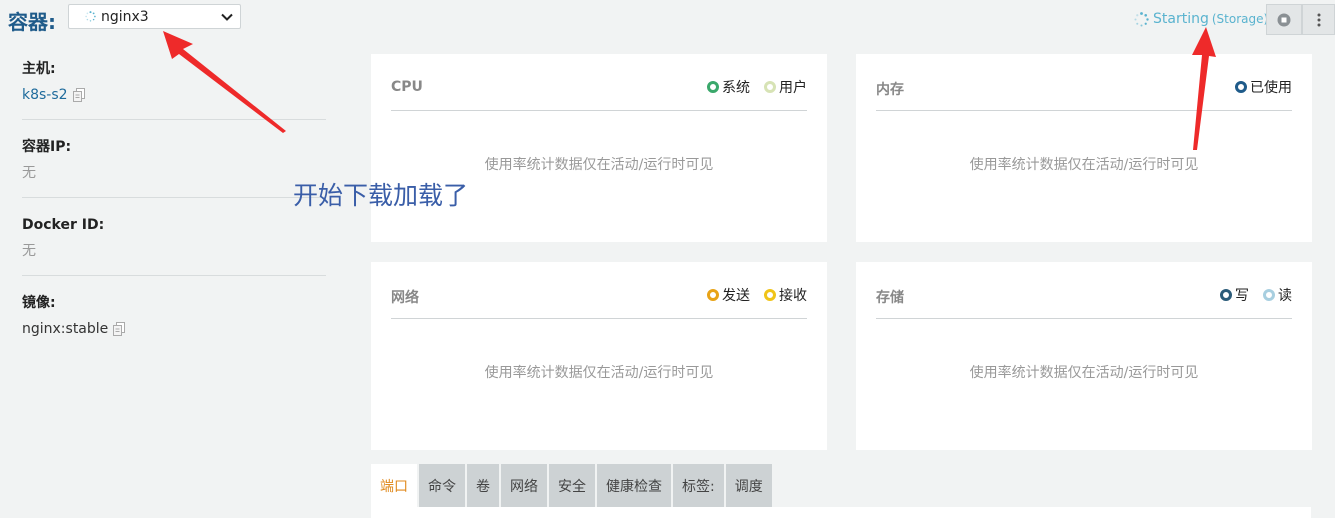 The width and height of the screenshot is (1335, 518). I want to click on legend-item-read: 读, so click(1277, 295).